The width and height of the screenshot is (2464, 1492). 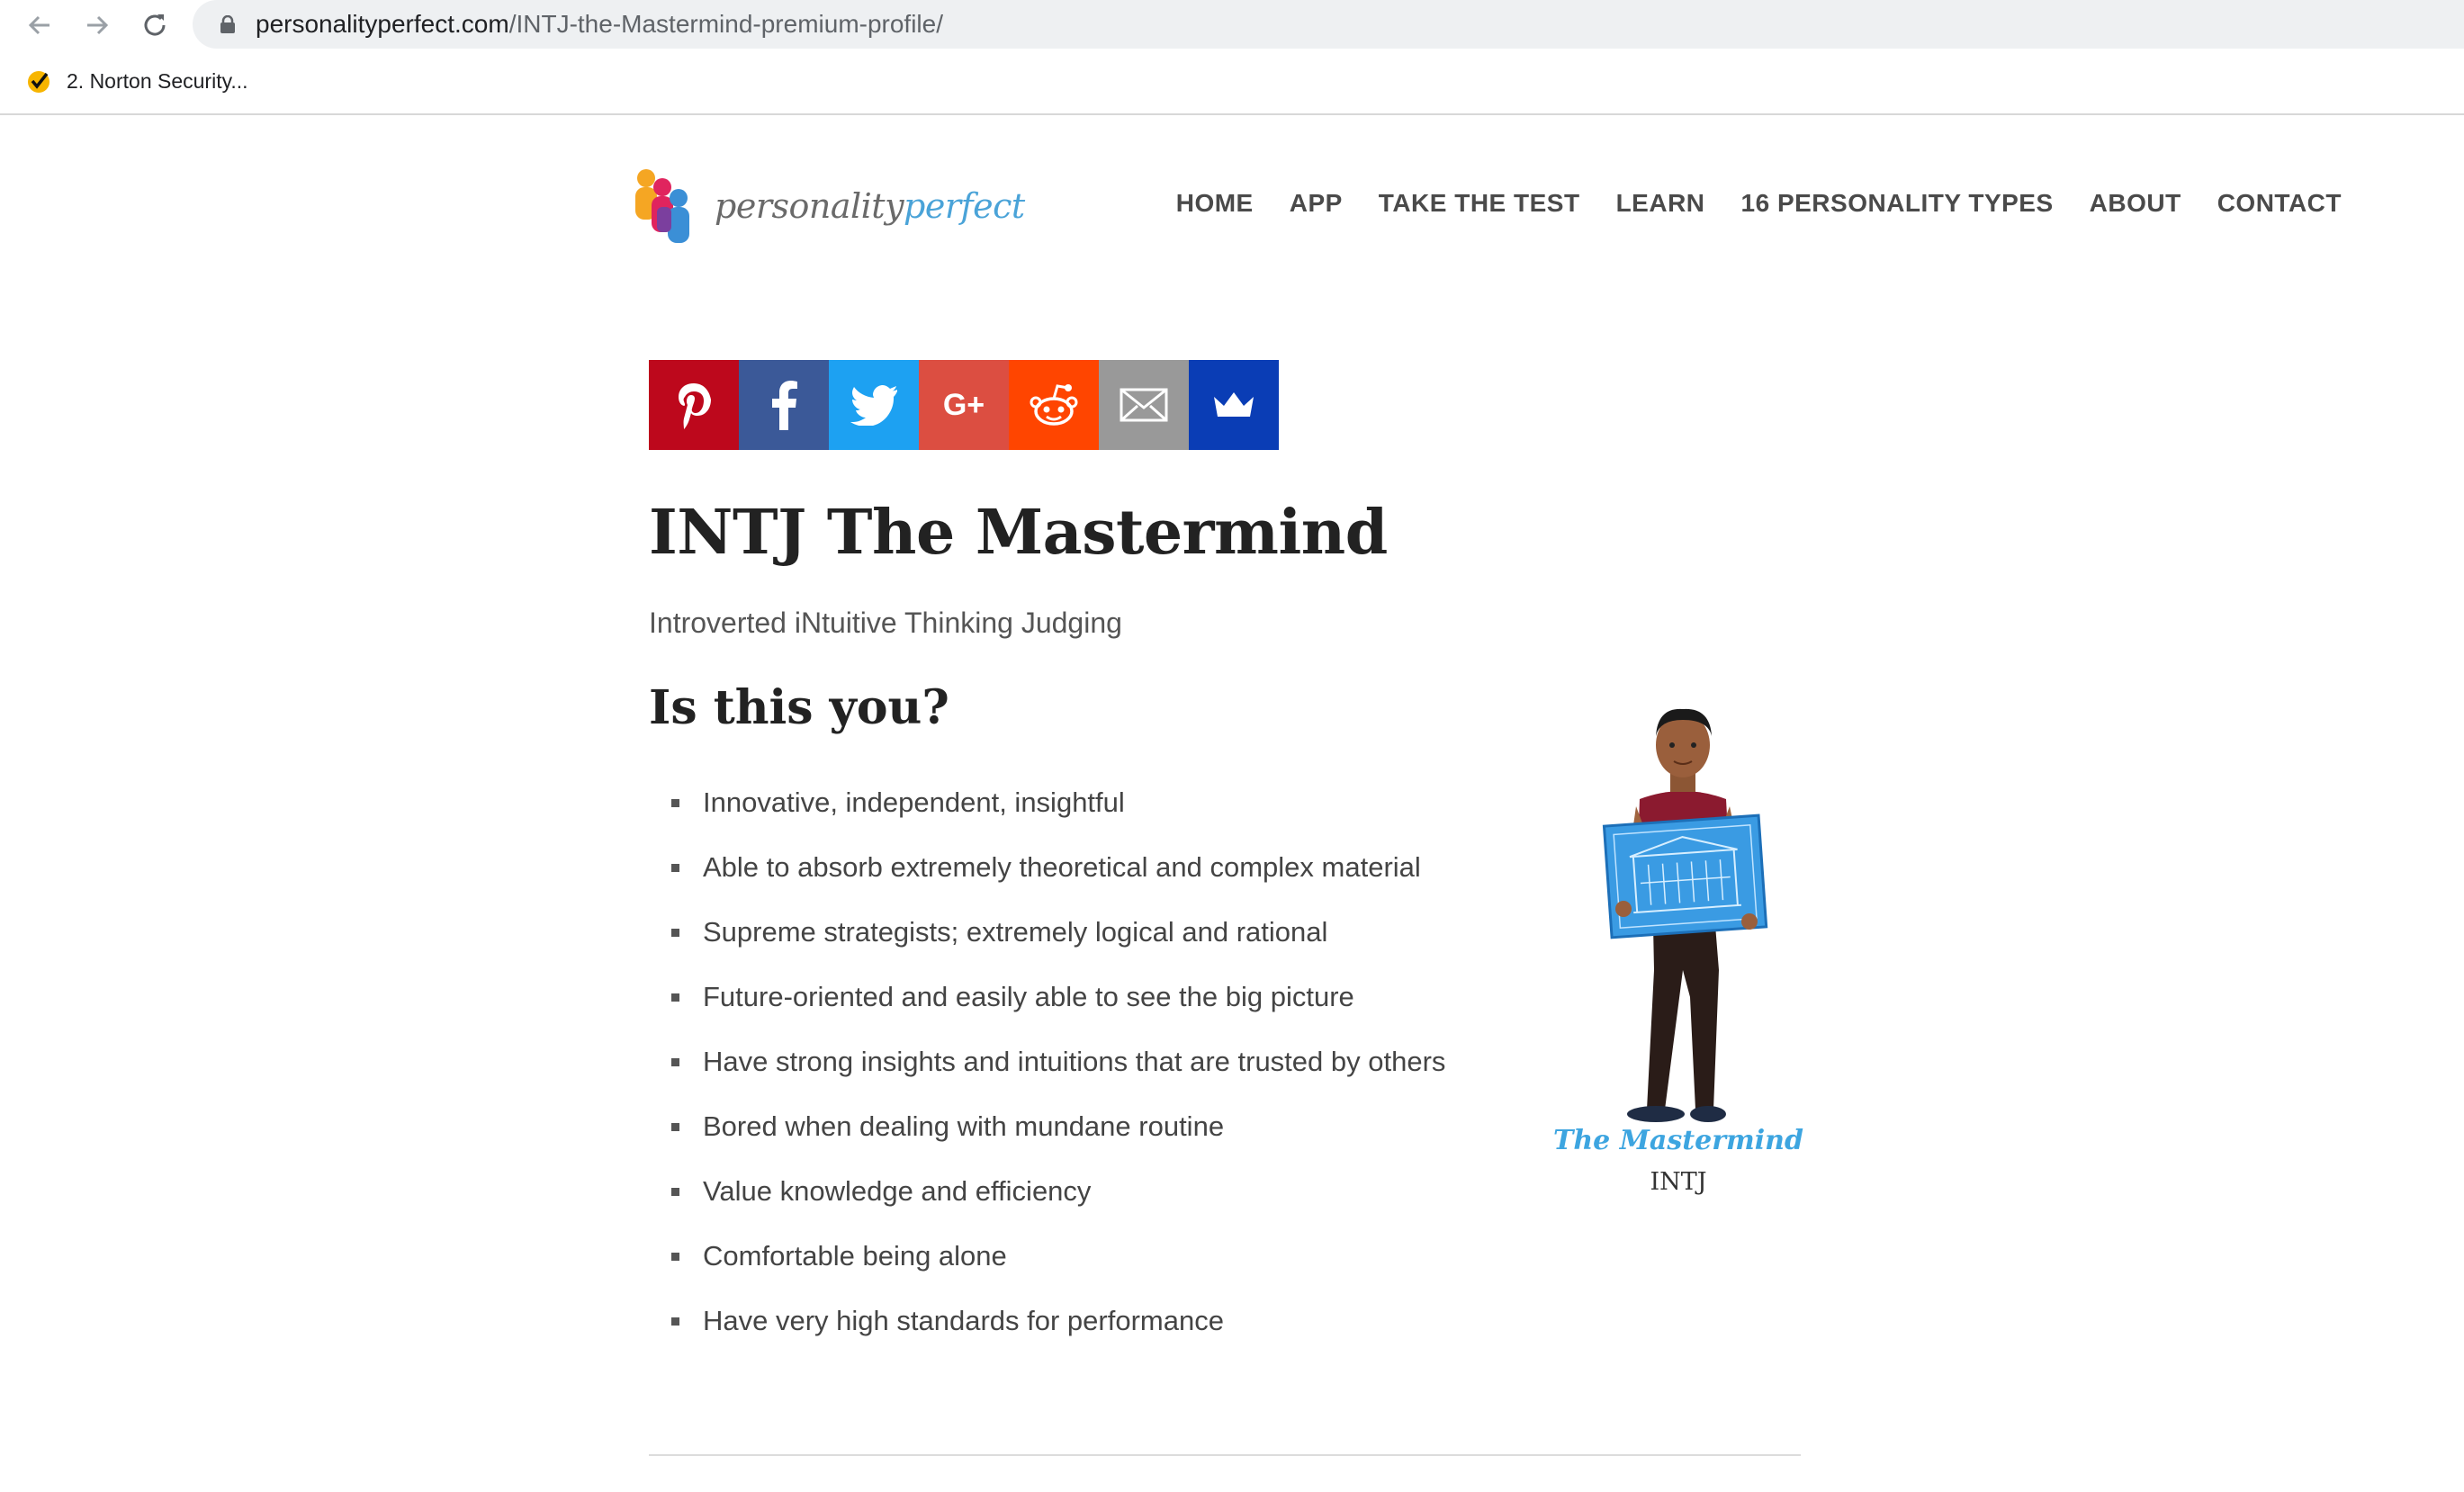 What do you see at coordinates (97, 25) in the screenshot?
I see `forward-icon` at bounding box center [97, 25].